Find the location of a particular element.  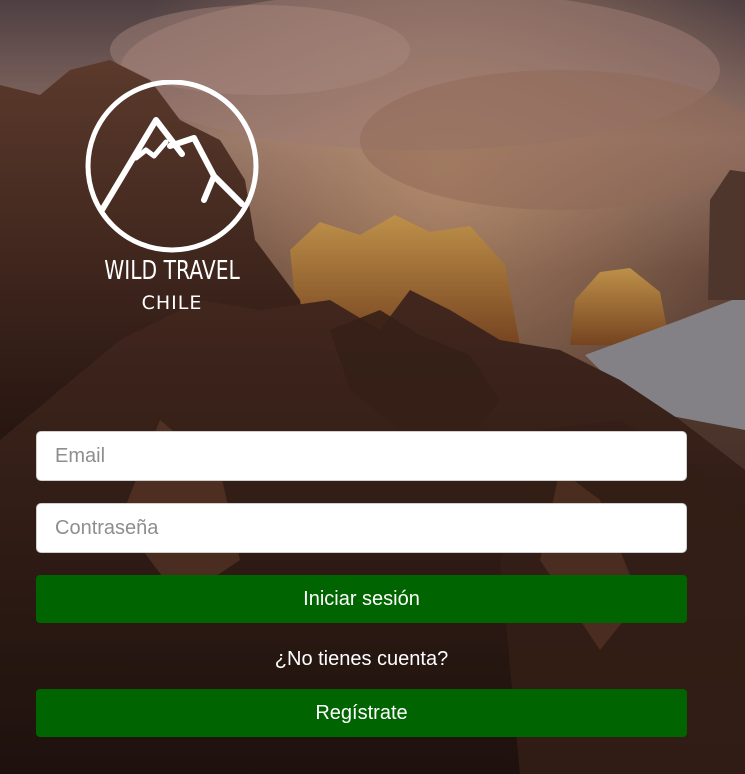

password-input is located at coordinates (361, 528).